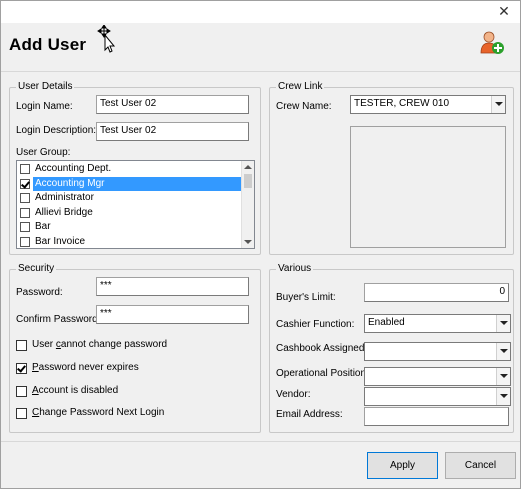 The width and height of the screenshot is (521, 489). I want to click on email-address-input, so click(436, 416).